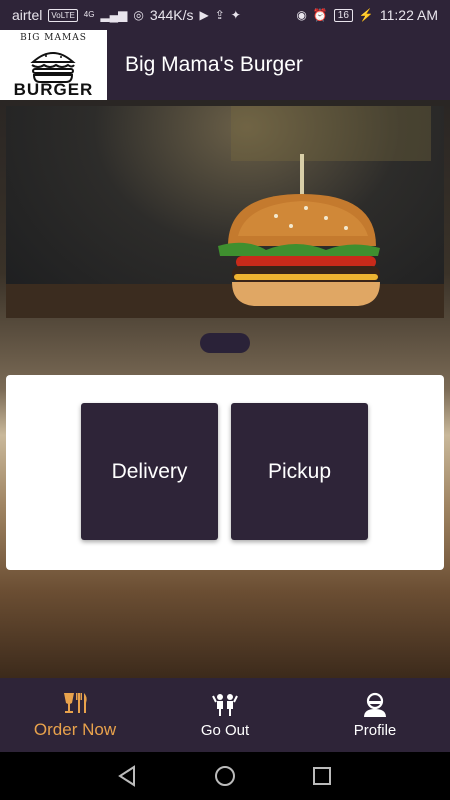  Describe the element at coordinates (214, 64) in the screenshot. I see `app-title: Big Mama's Burger` at that location.